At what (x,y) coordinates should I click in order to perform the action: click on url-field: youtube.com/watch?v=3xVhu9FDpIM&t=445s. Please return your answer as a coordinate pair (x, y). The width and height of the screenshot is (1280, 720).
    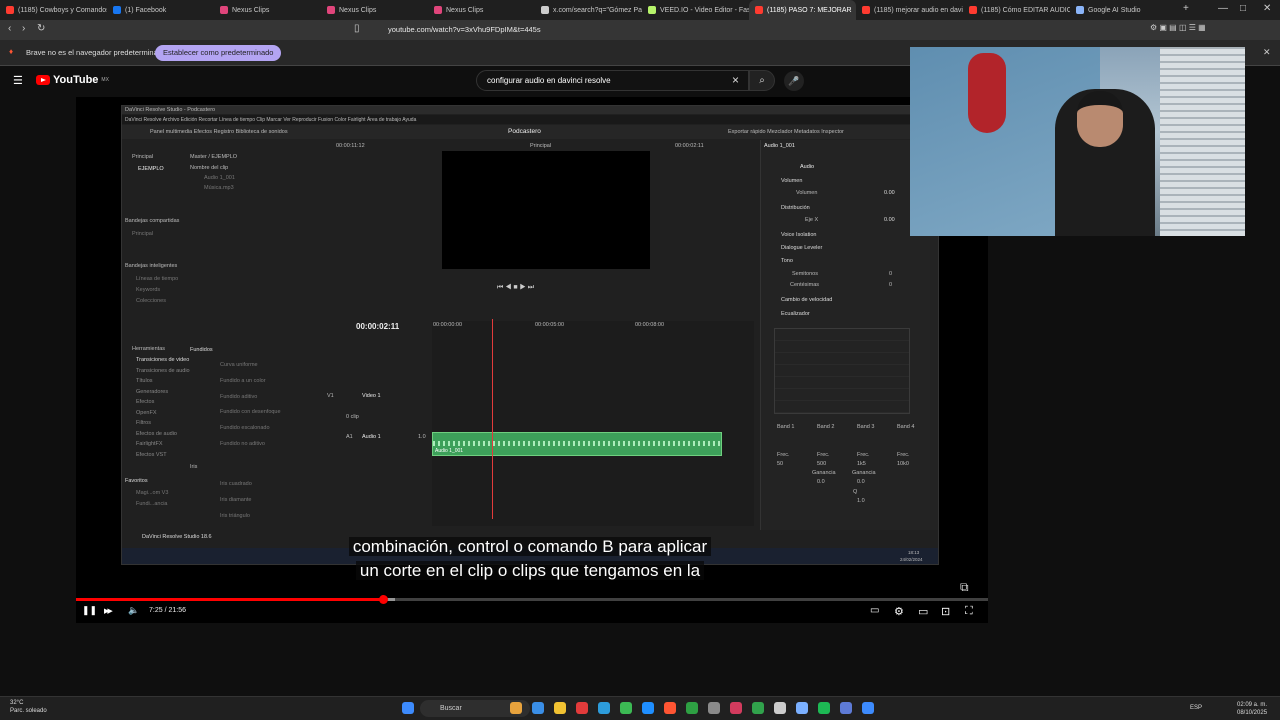
    Looking at the image, I should click on (640, 30).